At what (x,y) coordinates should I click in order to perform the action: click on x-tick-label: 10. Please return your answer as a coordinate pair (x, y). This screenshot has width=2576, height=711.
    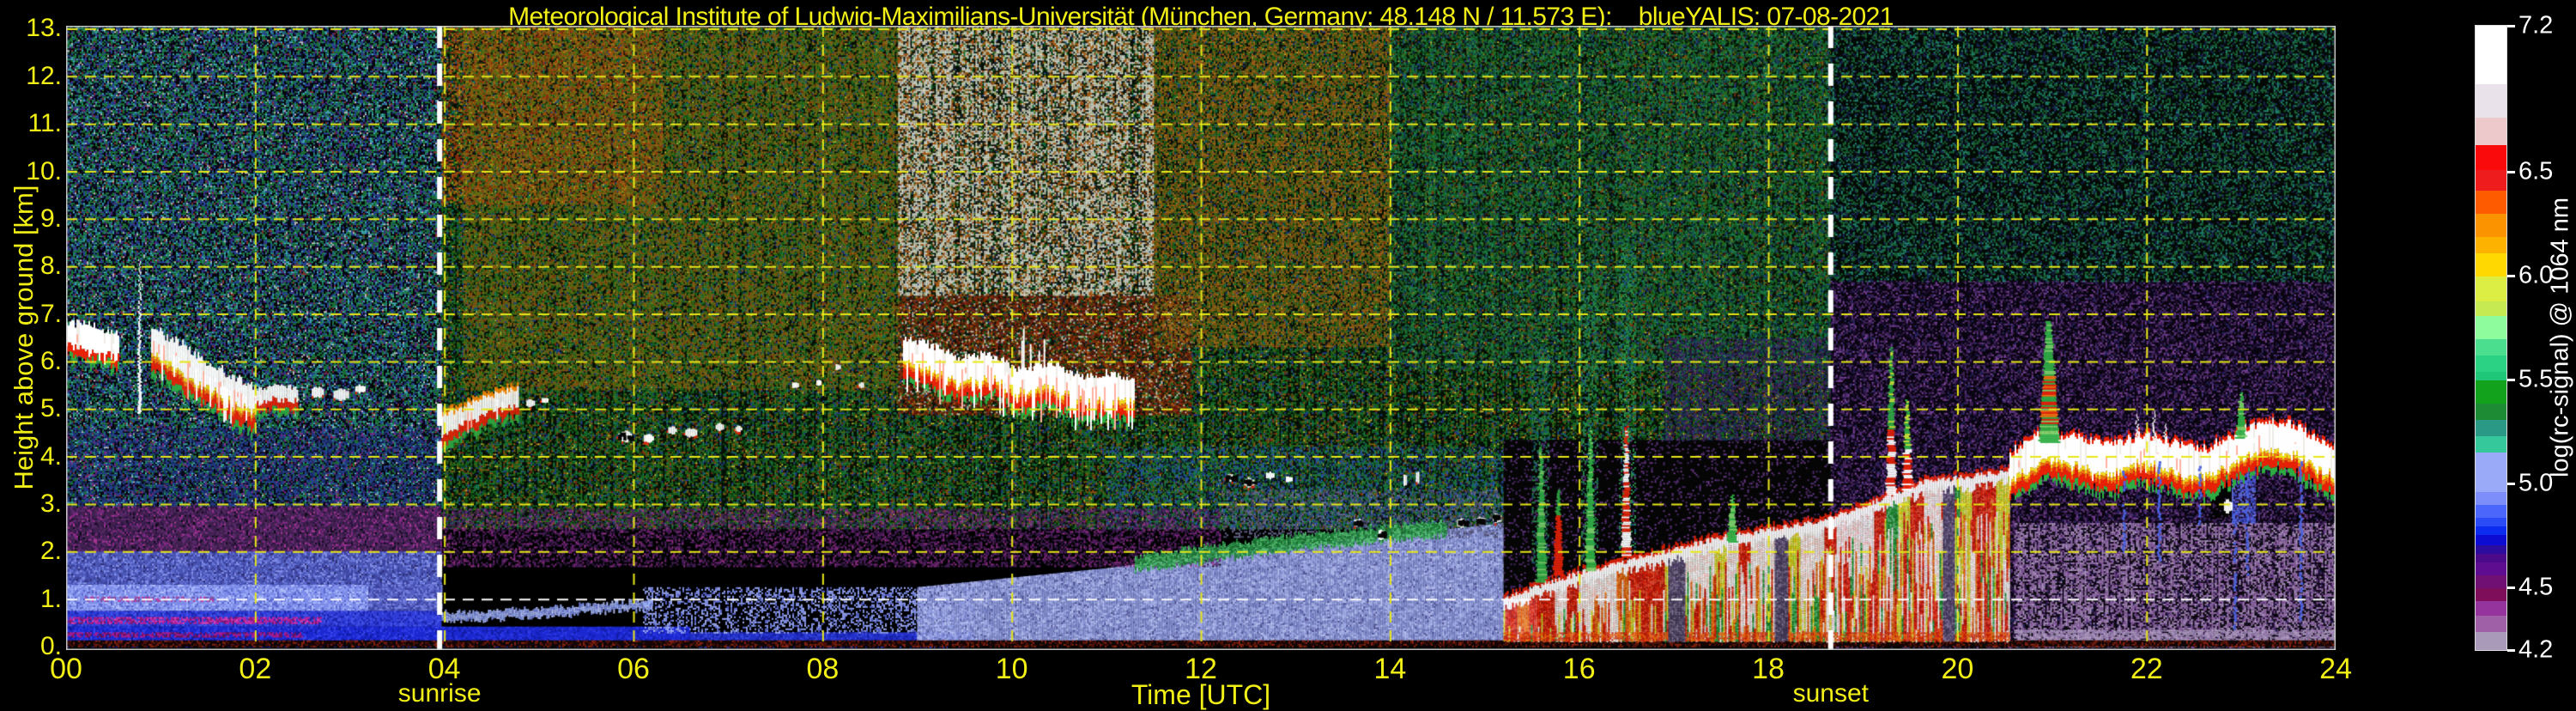
    Looking at the image, I should click on (1011, 669).